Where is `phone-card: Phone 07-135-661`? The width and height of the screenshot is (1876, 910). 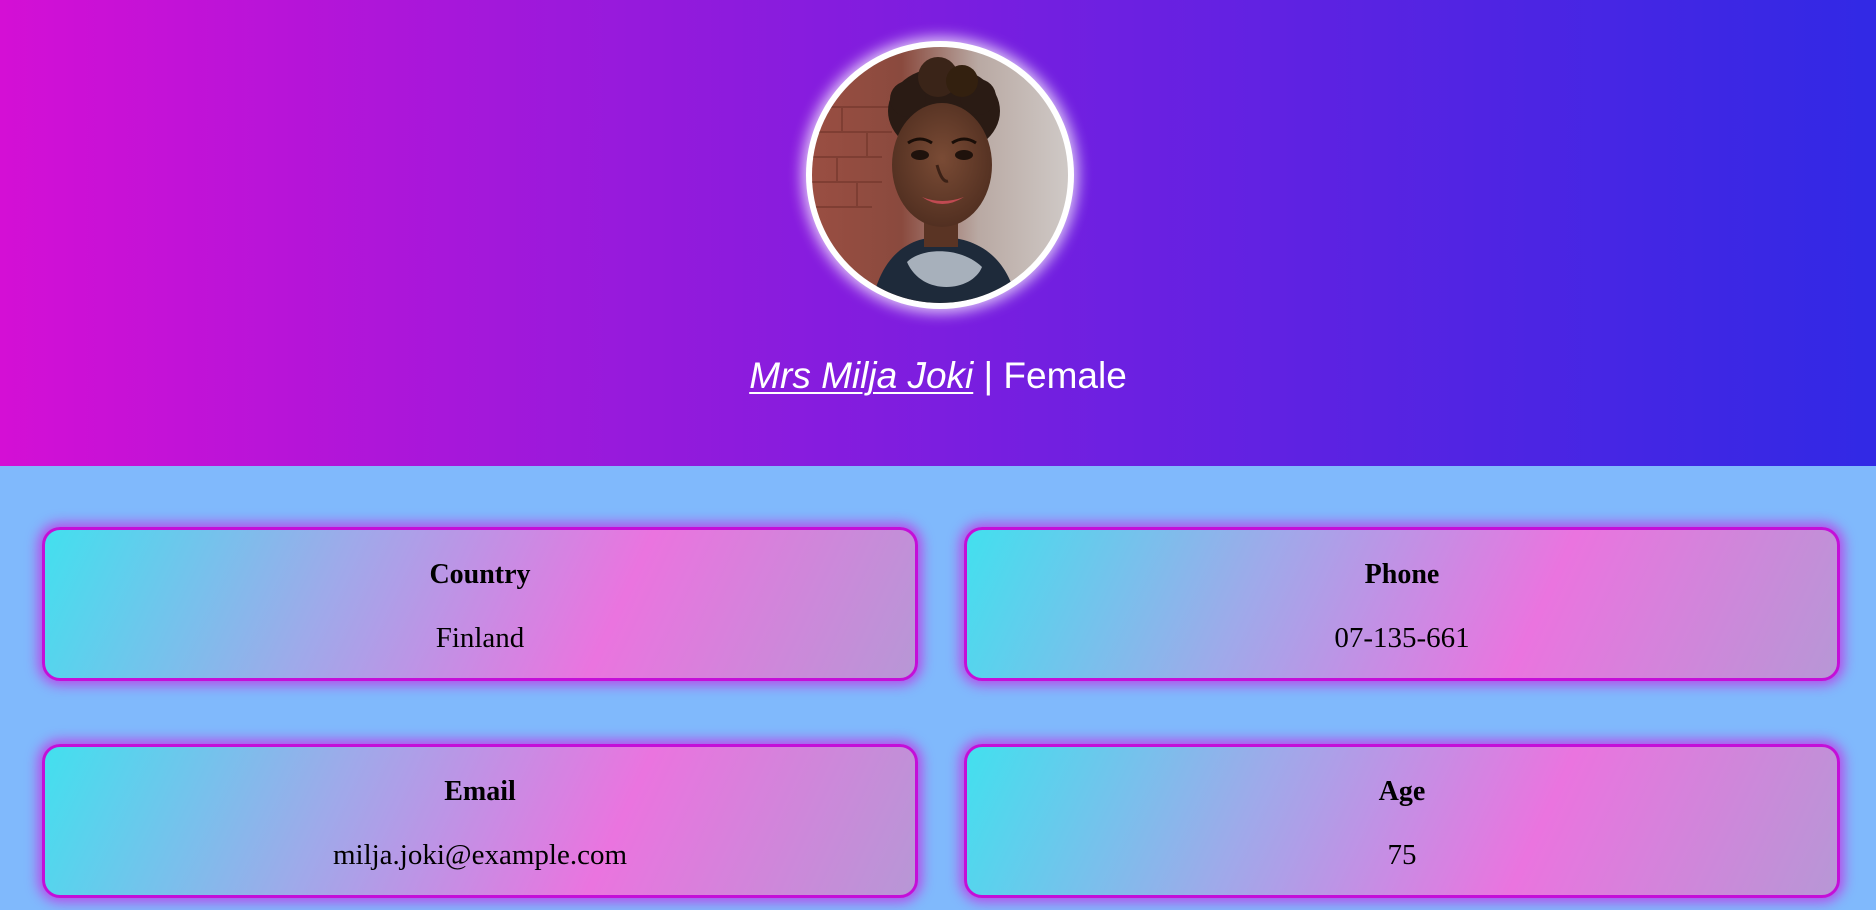 phone-card: Phone 07-135-661 is located at coordinates (1402, 604).